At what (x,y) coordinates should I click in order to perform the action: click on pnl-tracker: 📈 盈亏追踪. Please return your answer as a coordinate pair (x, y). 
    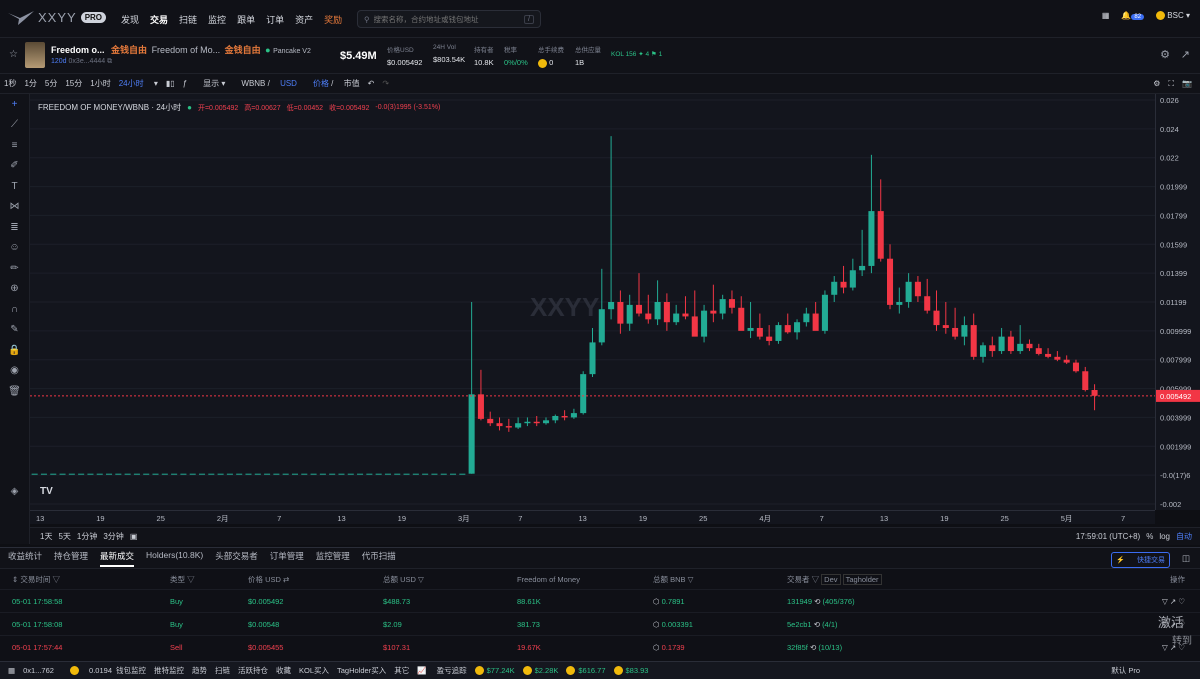
    Looking at the image, I should click on (441, 670).